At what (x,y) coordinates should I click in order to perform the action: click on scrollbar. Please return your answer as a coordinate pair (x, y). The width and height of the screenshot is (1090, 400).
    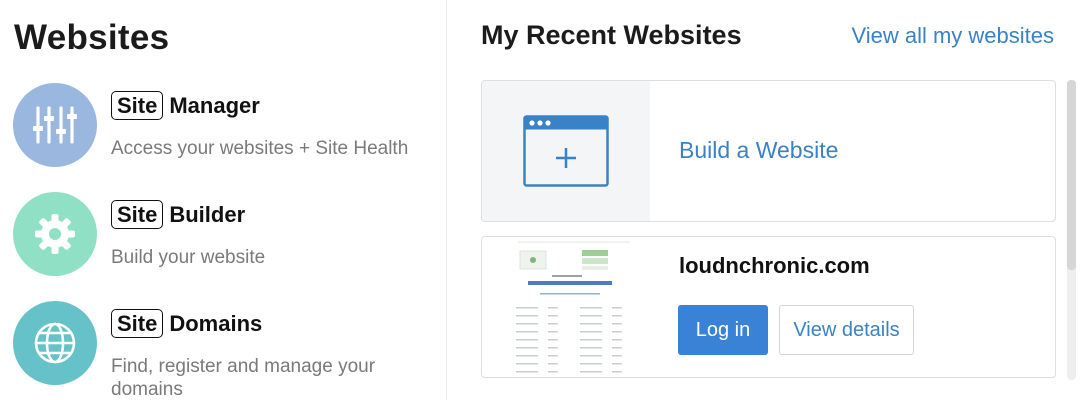
    Looking at the image, I should click on (1071, 230).